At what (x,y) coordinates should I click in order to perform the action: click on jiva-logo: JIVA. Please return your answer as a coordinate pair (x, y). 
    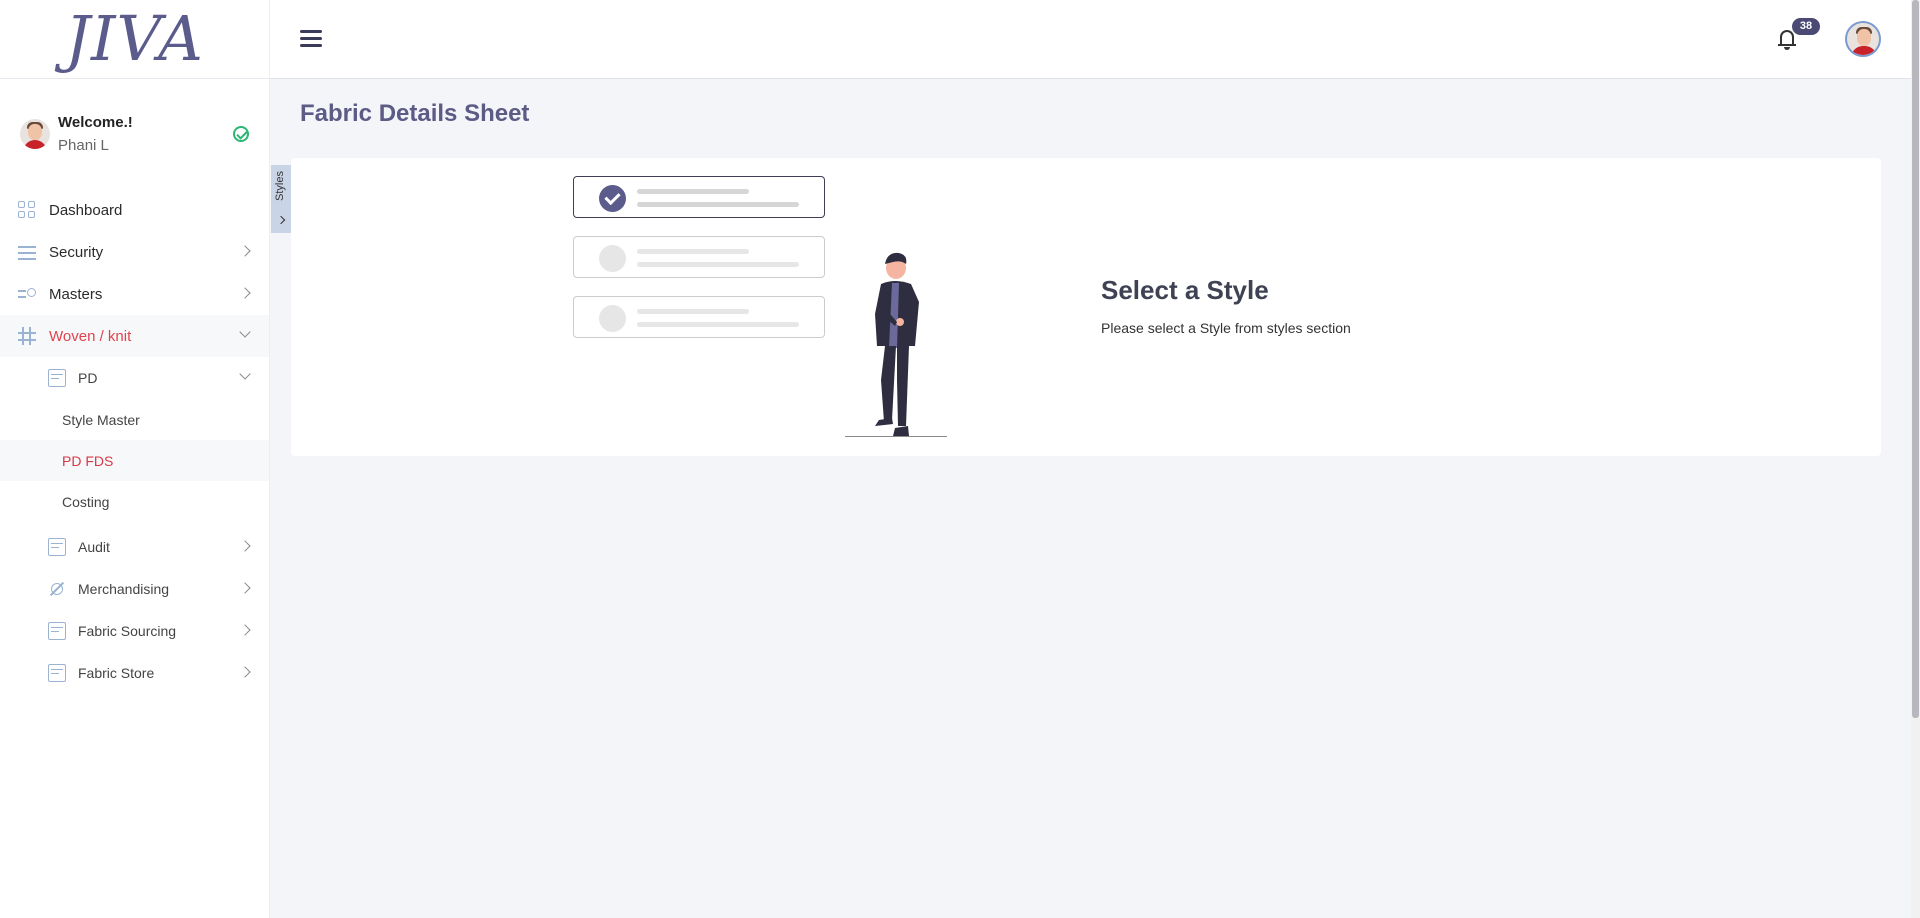
    Looking at the image, I should click on (134, 39).